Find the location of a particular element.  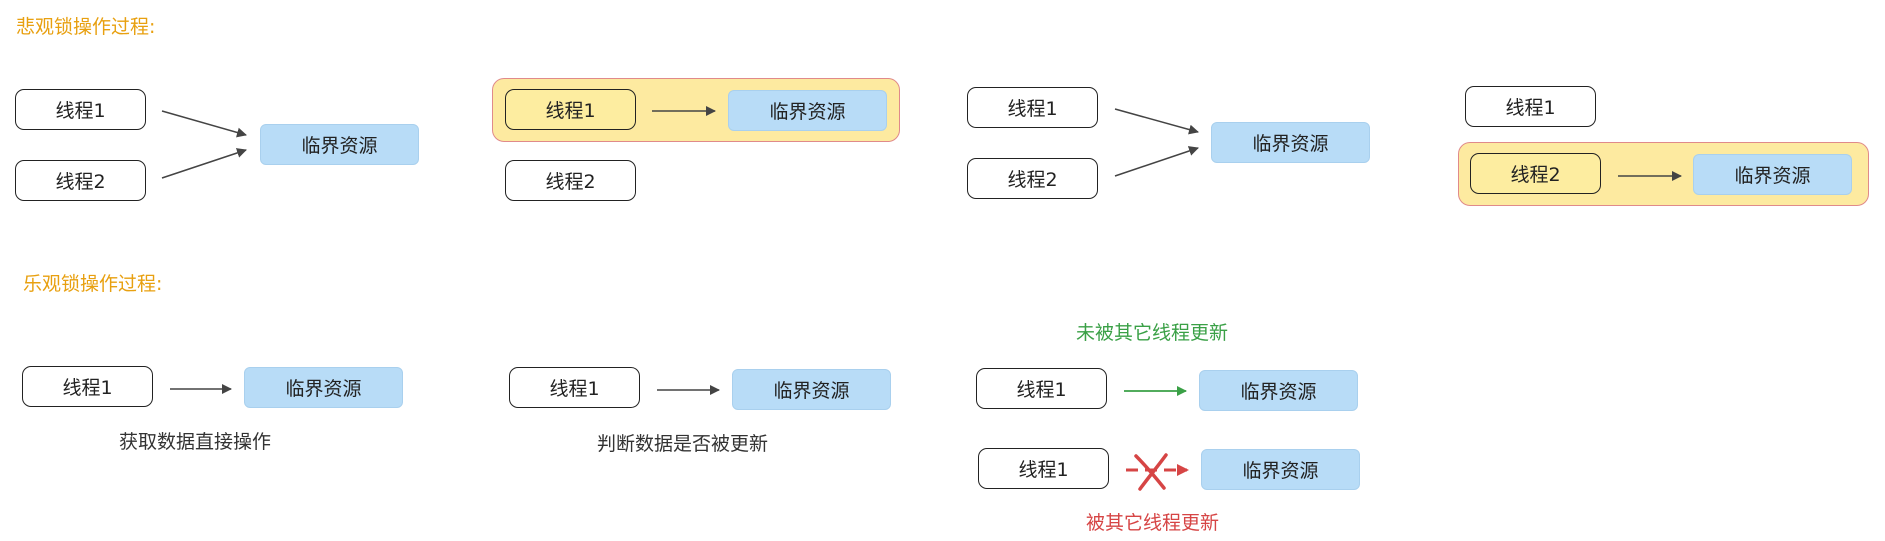

p1-arrow-thread1 is located at coordinates (204, 124).